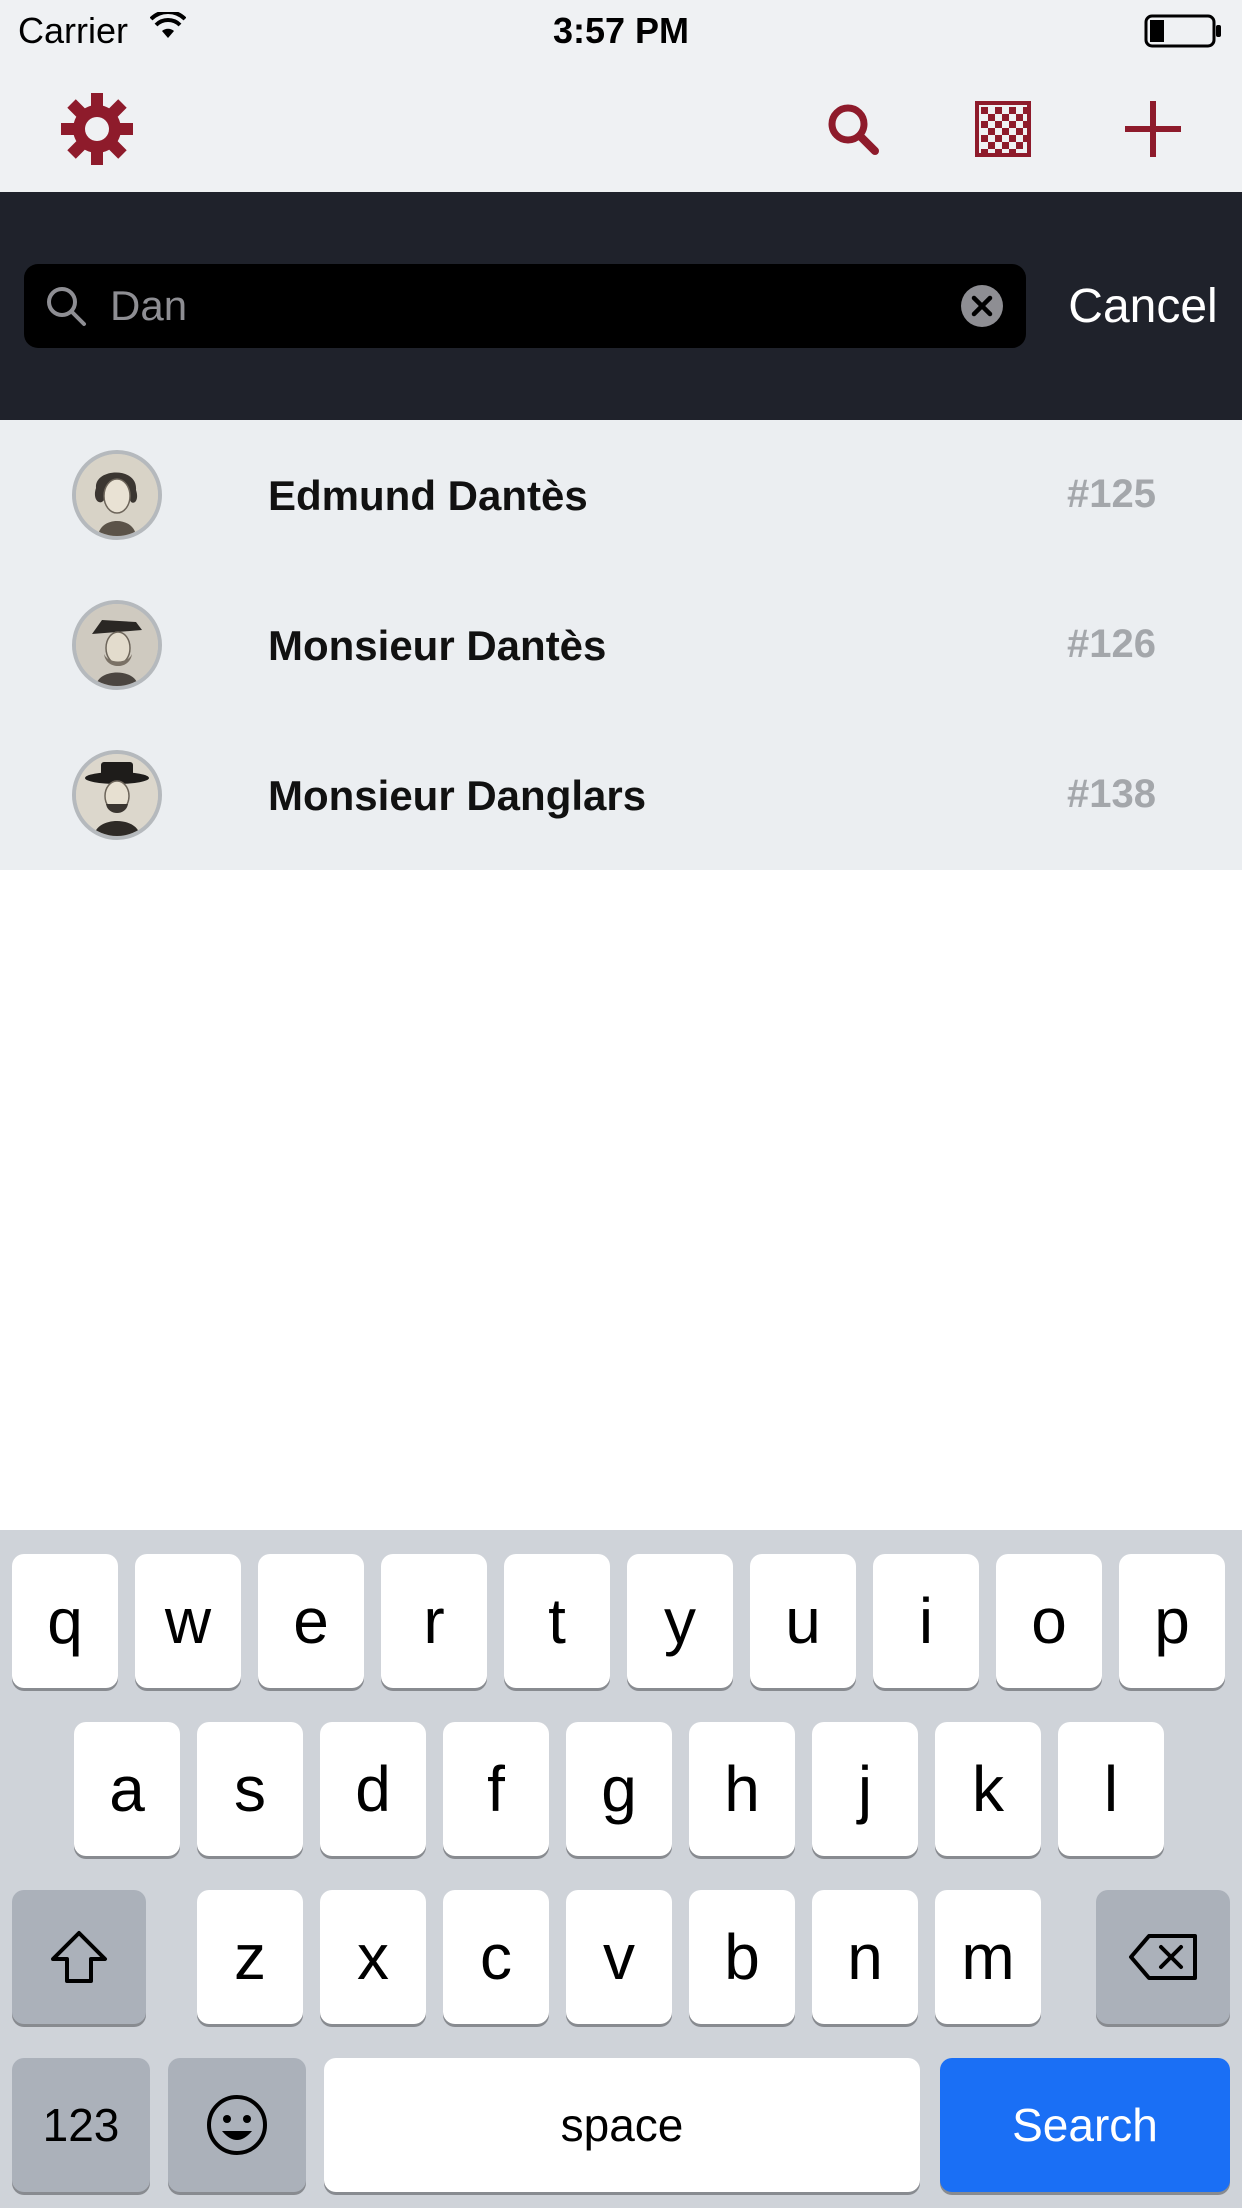 The width and height of the screenshot is (1242, 2208). I want to click on key-l: l, so click(1111, 1789).